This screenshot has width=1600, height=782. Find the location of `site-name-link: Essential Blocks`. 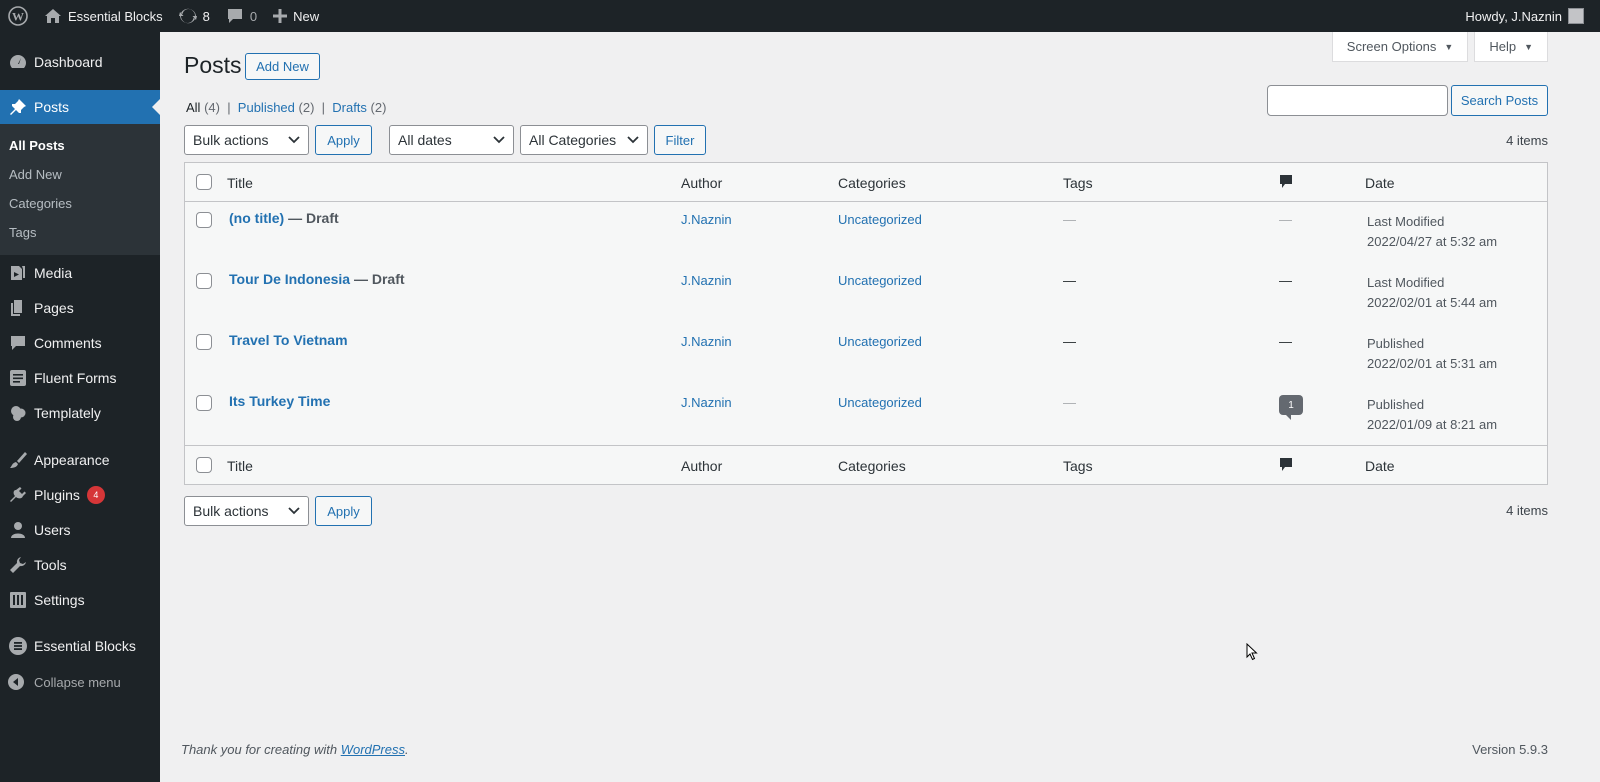

site-name-link: Essential Blocks is located at coordinates (103, 16).